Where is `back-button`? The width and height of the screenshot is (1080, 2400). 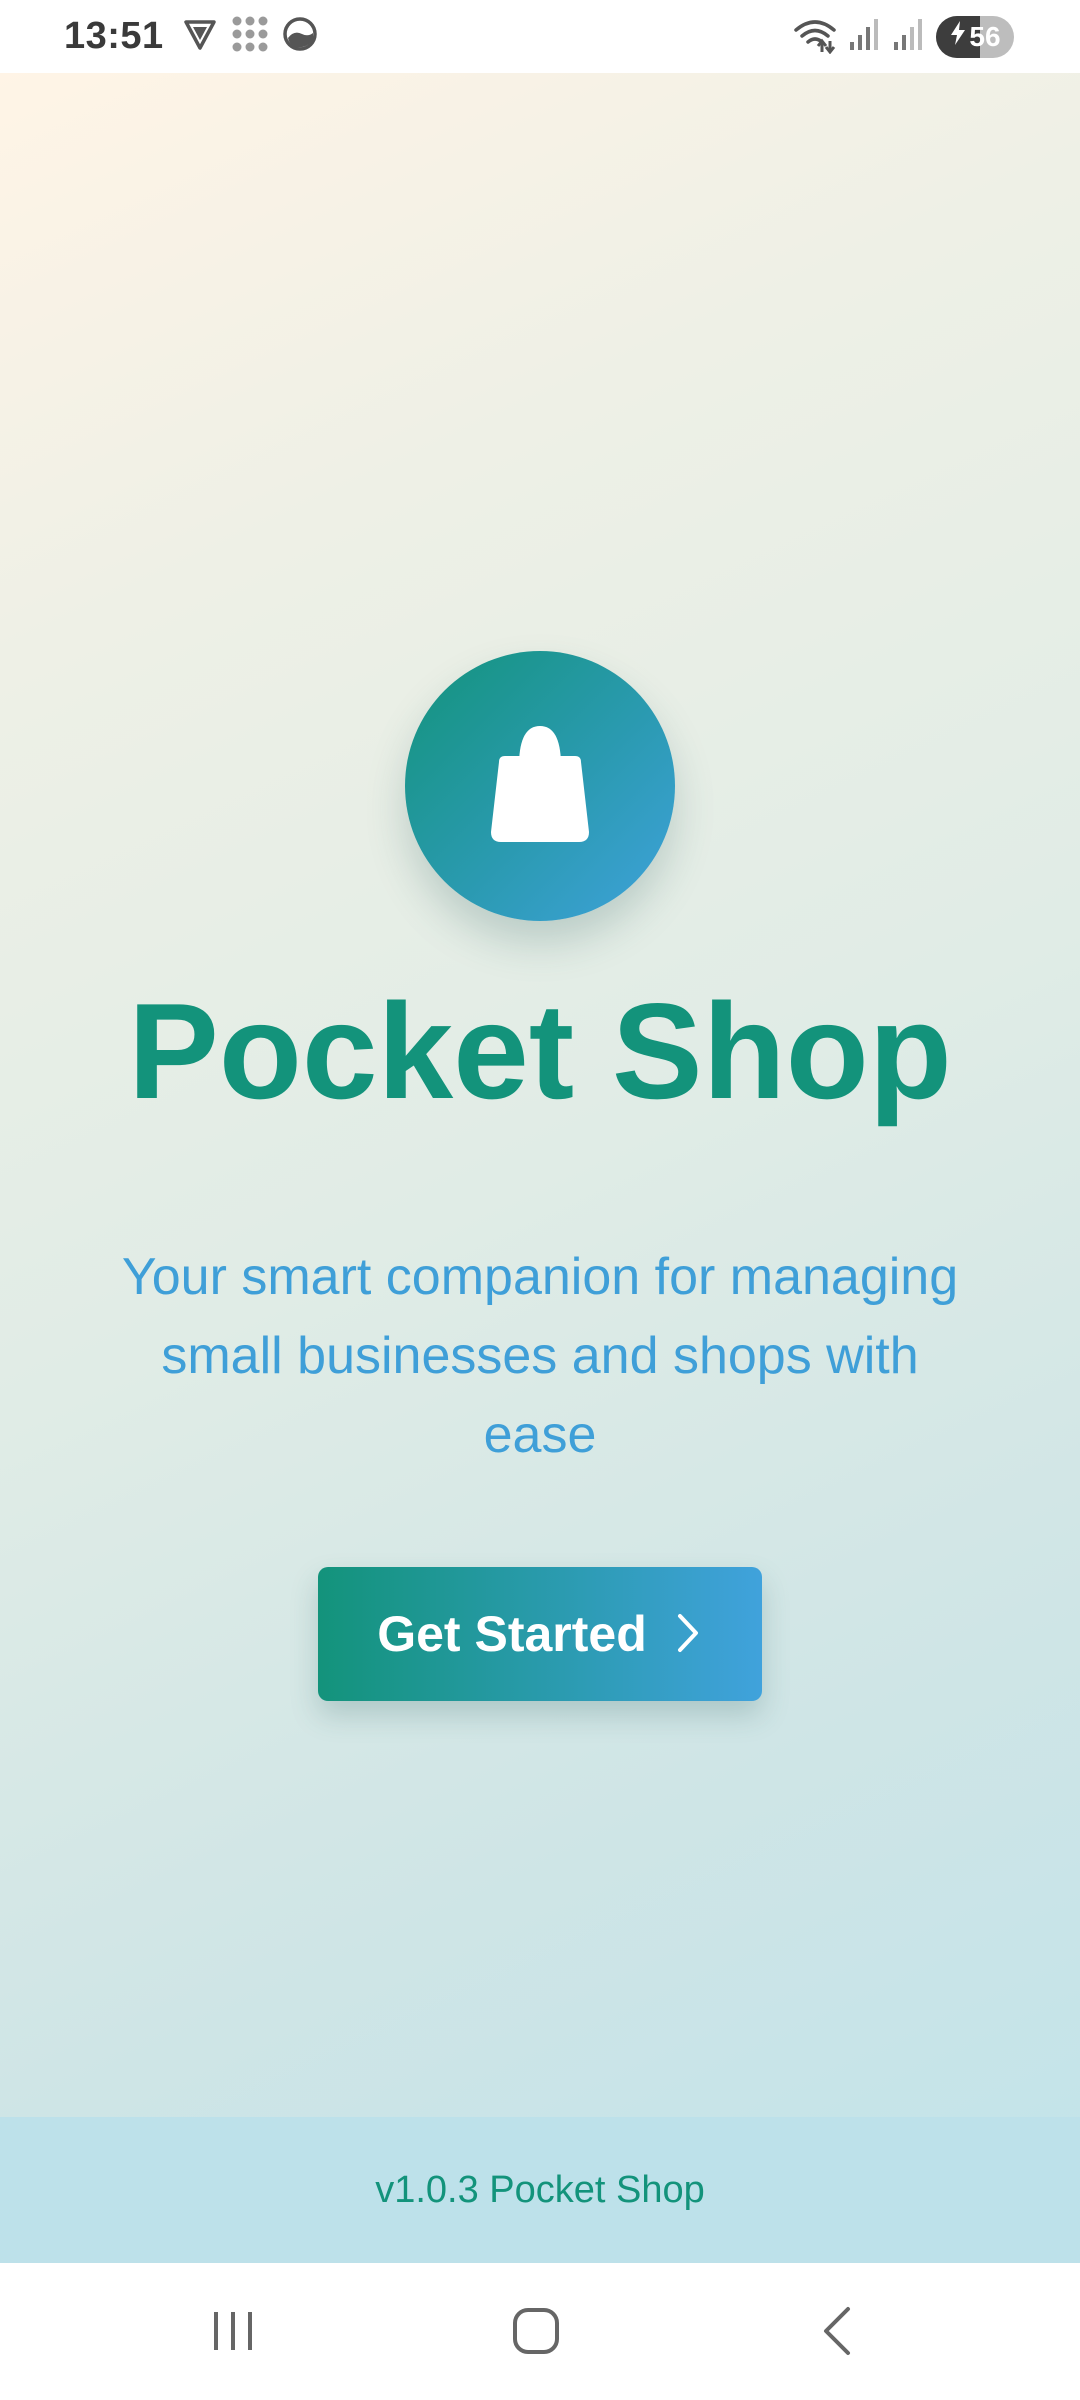
back-button is located at coordinates (838, 2333).